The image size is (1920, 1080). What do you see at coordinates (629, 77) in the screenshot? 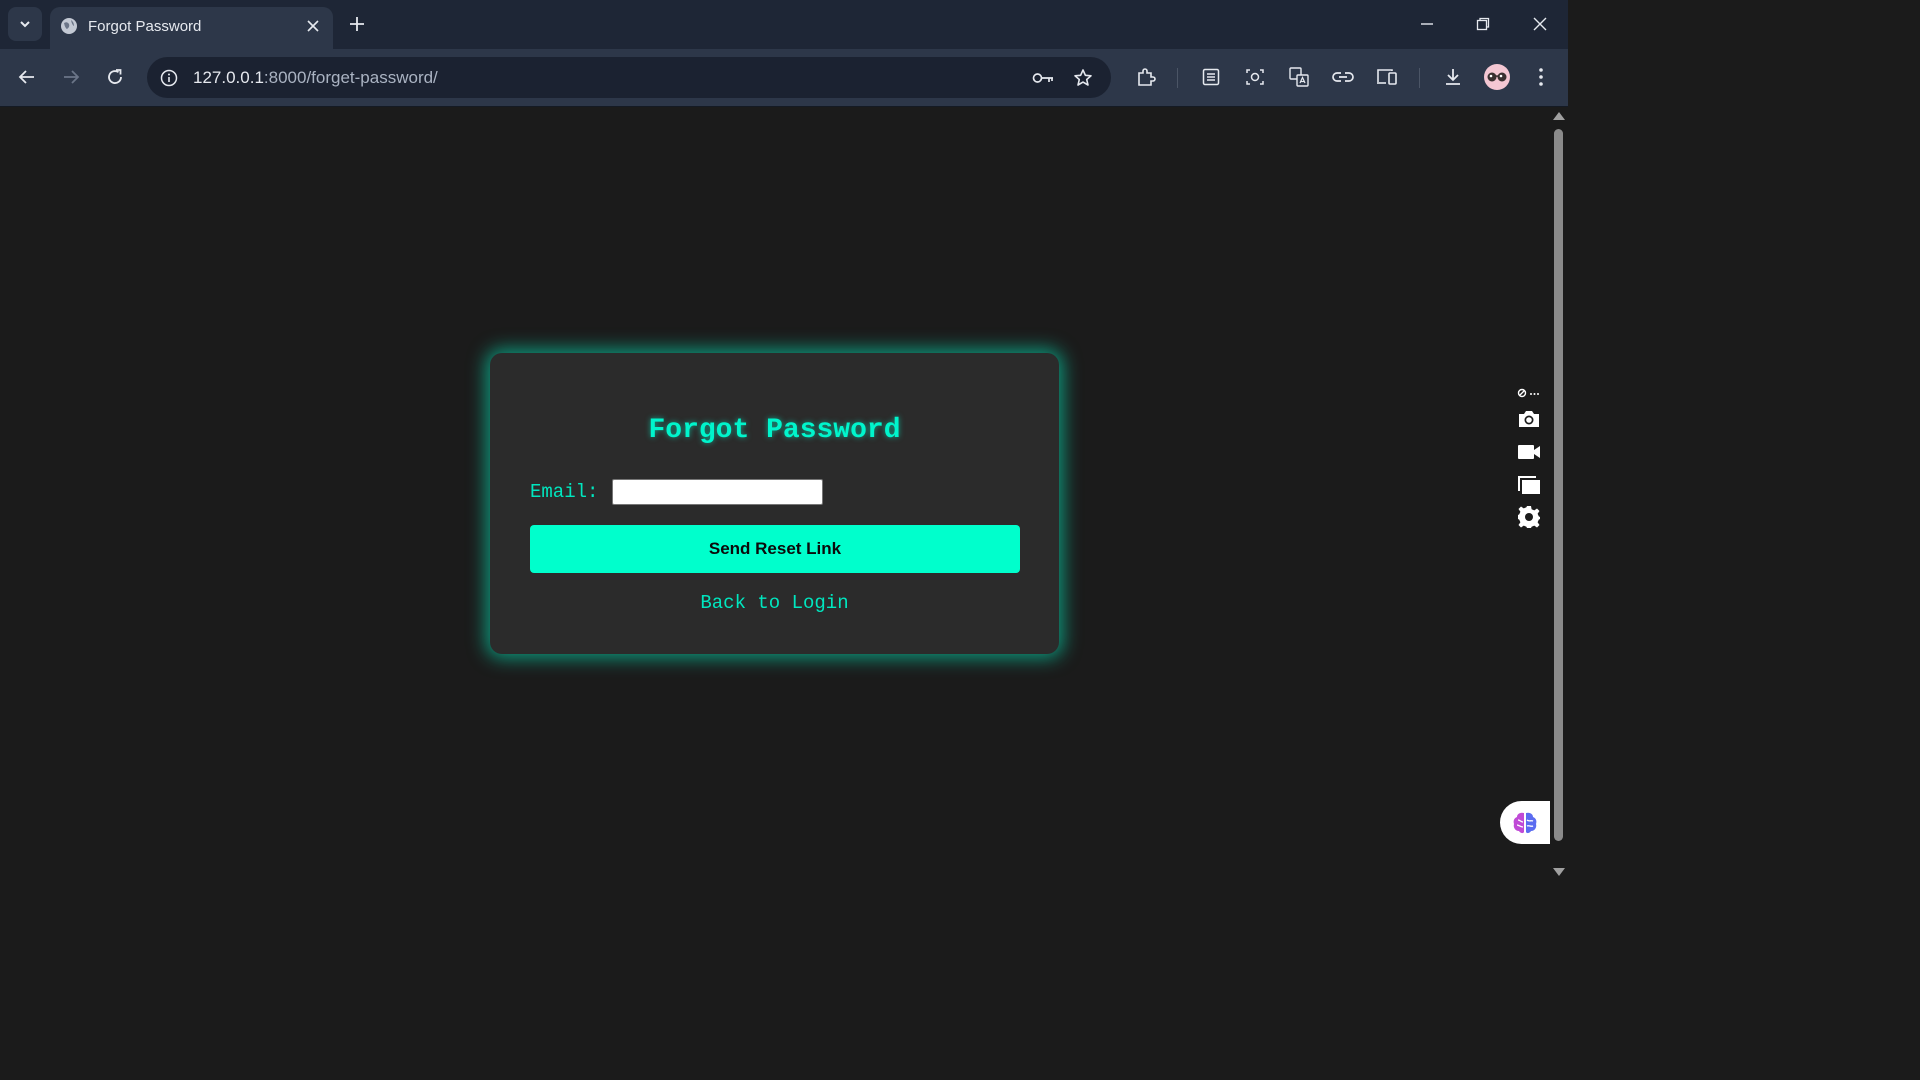
I see `address-bar: 127.0.0.1:8000/forget-password/` at bounding box center [629, 77].